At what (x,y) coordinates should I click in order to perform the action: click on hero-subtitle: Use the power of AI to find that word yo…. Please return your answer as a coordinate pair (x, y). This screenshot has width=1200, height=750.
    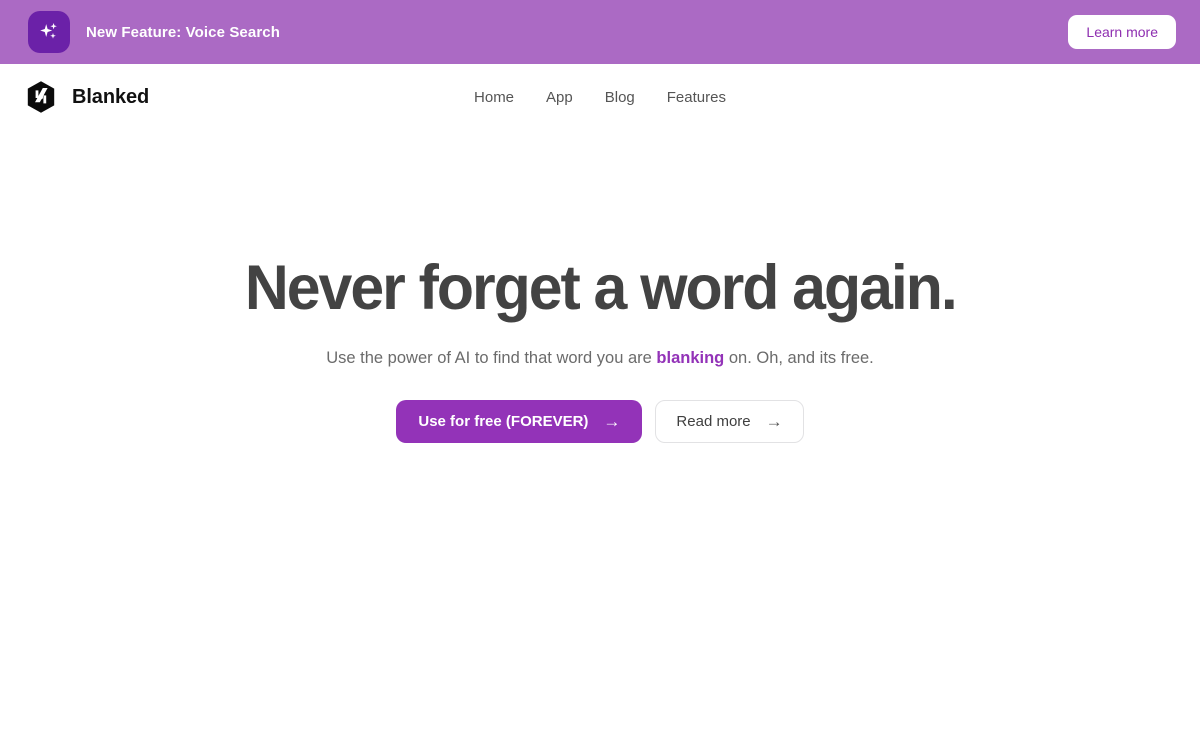
    Looking at the image, I should click on (600, 358).